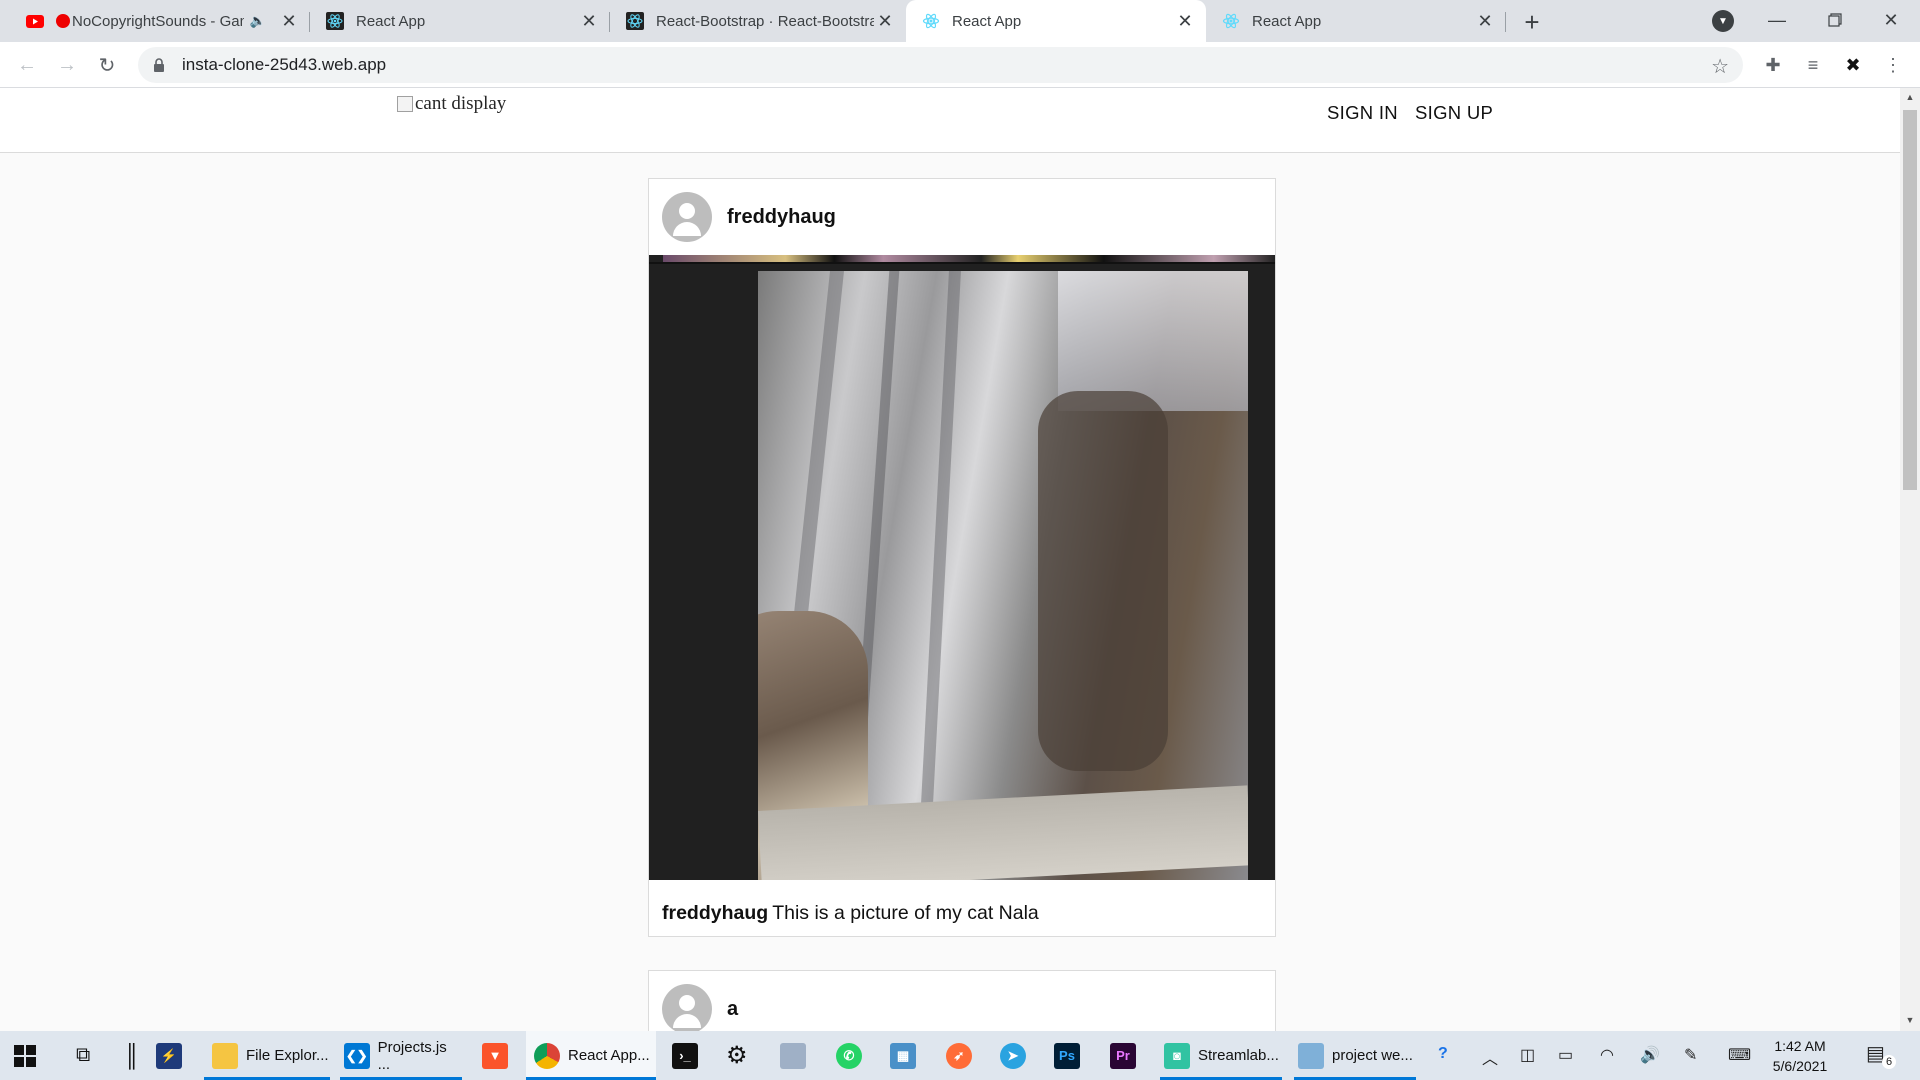  I want to click on control-panel-app: ▦, so click(907, 1055).